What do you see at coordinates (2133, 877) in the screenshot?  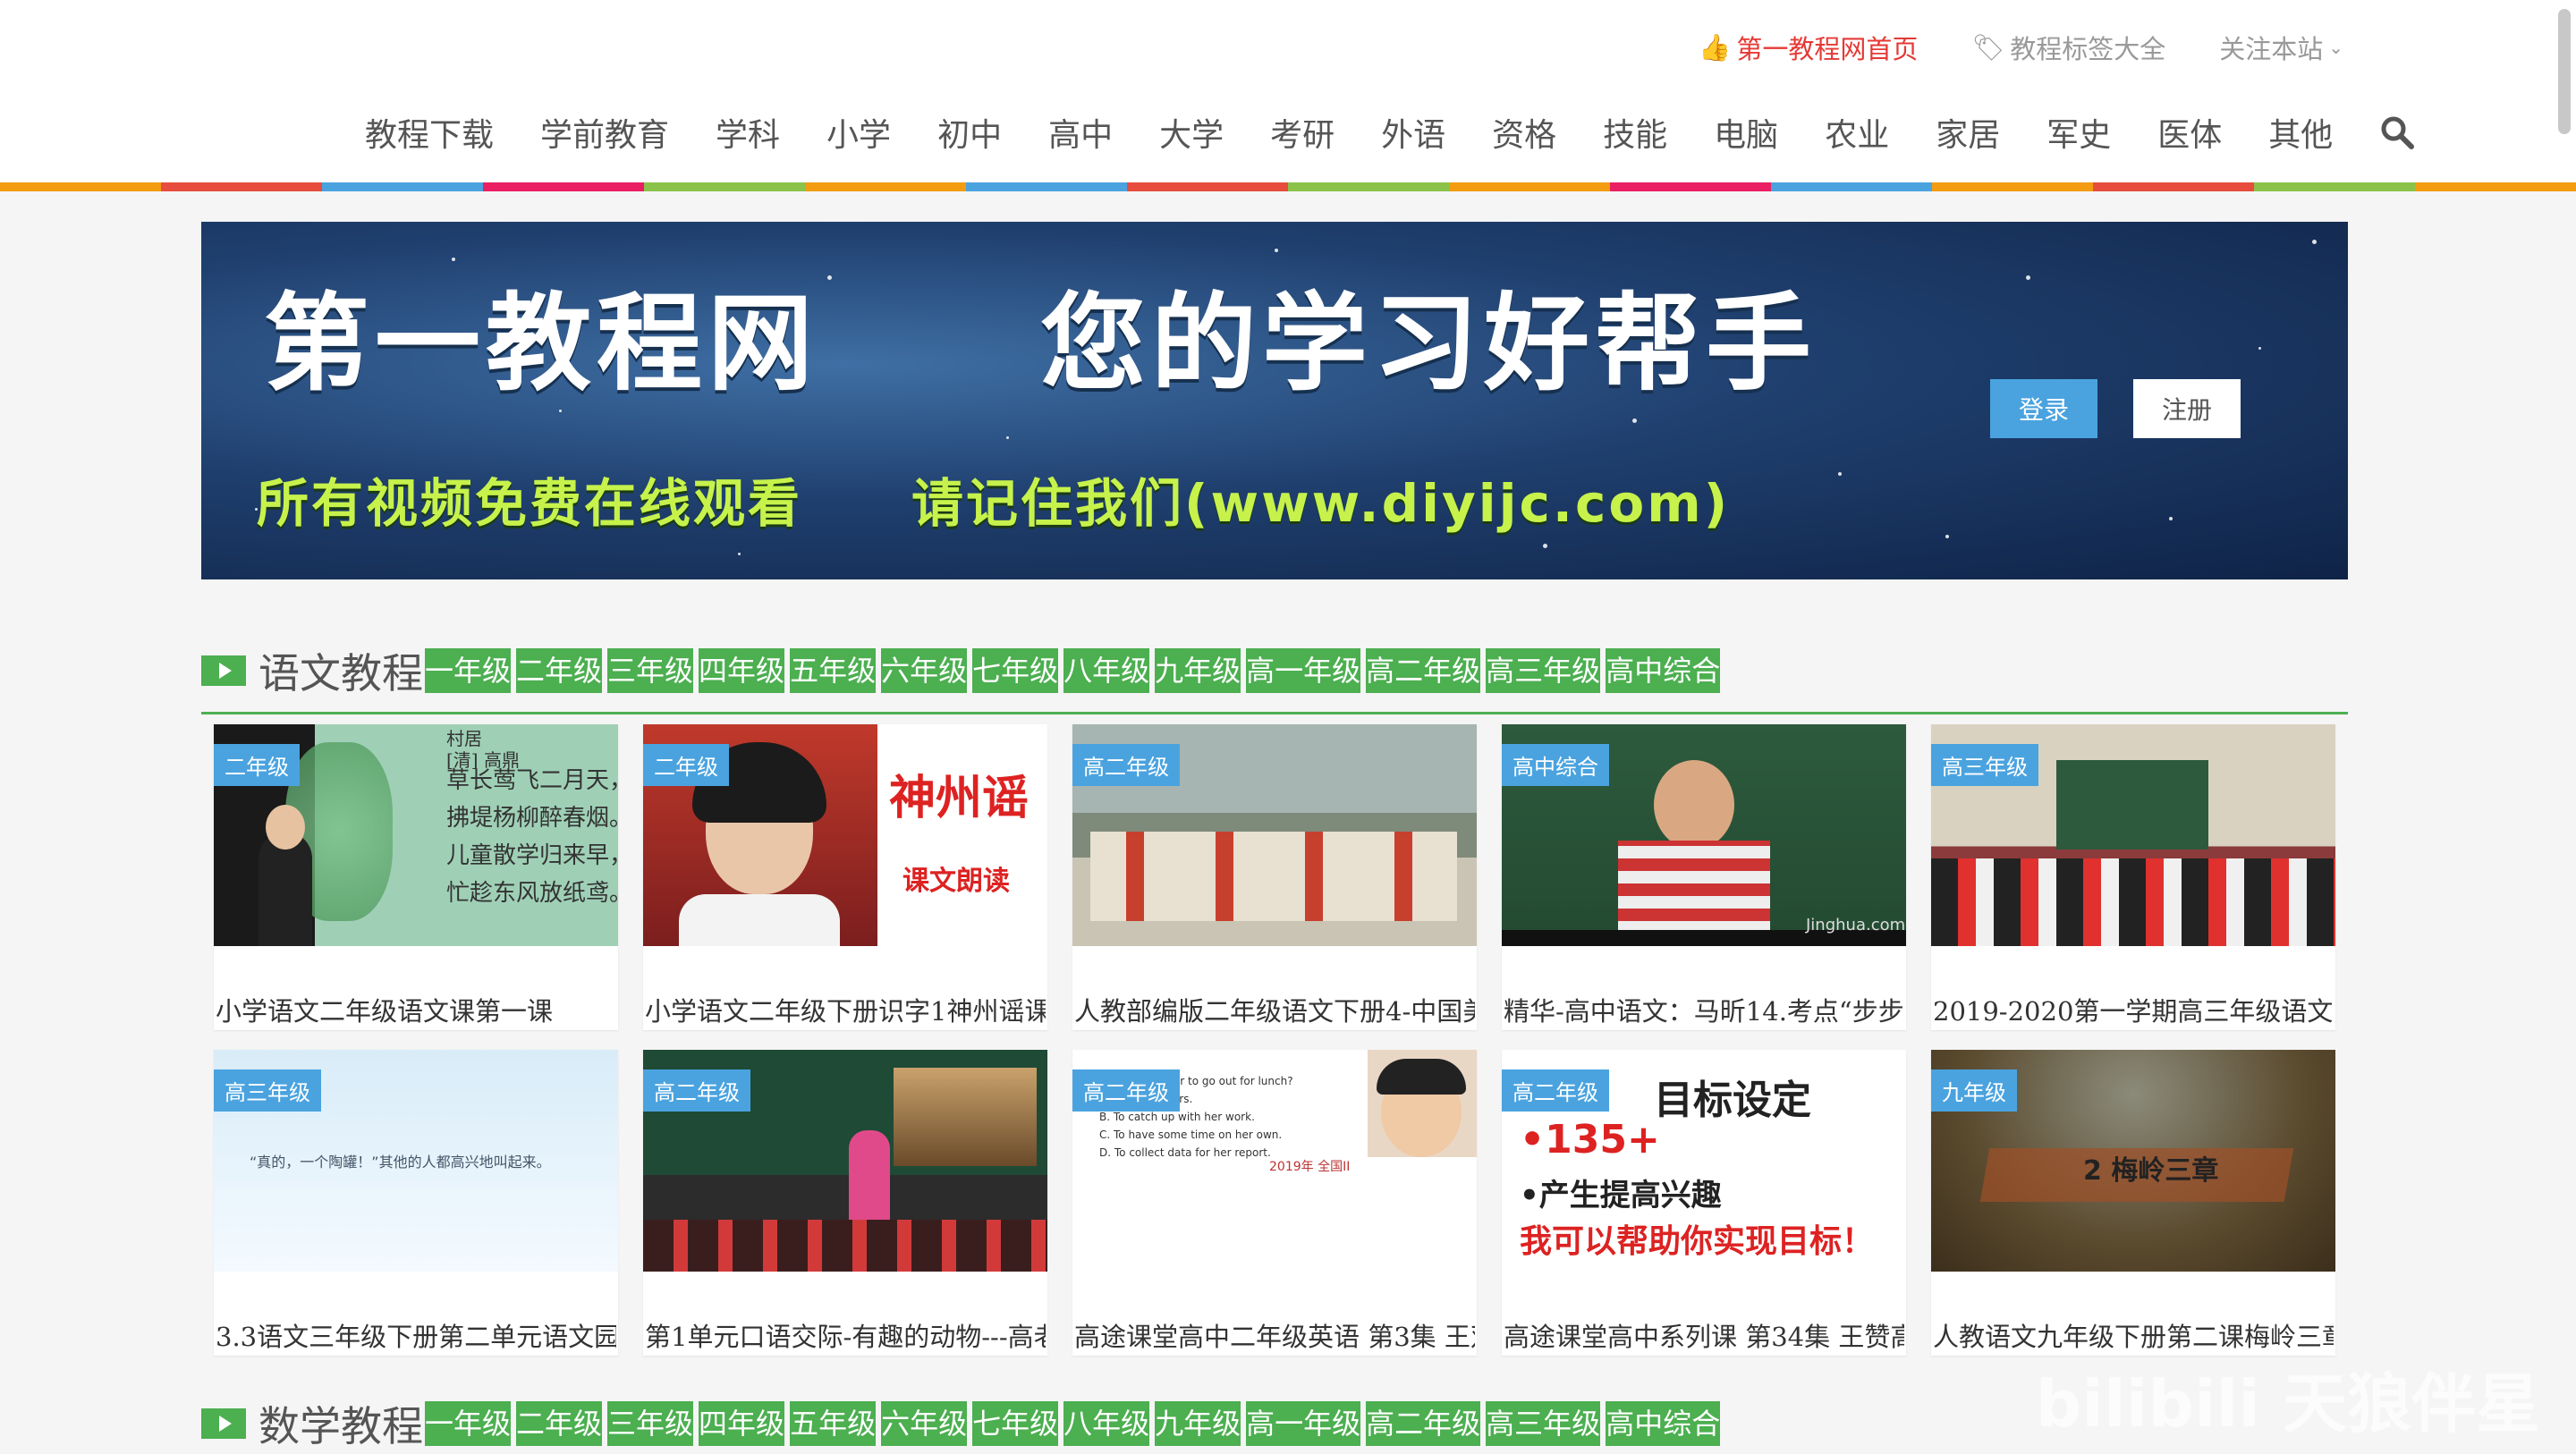 I see `video-card: 高三年级 2019-2020第一学期高三年级语文科` at bounding box center [2133, 877].